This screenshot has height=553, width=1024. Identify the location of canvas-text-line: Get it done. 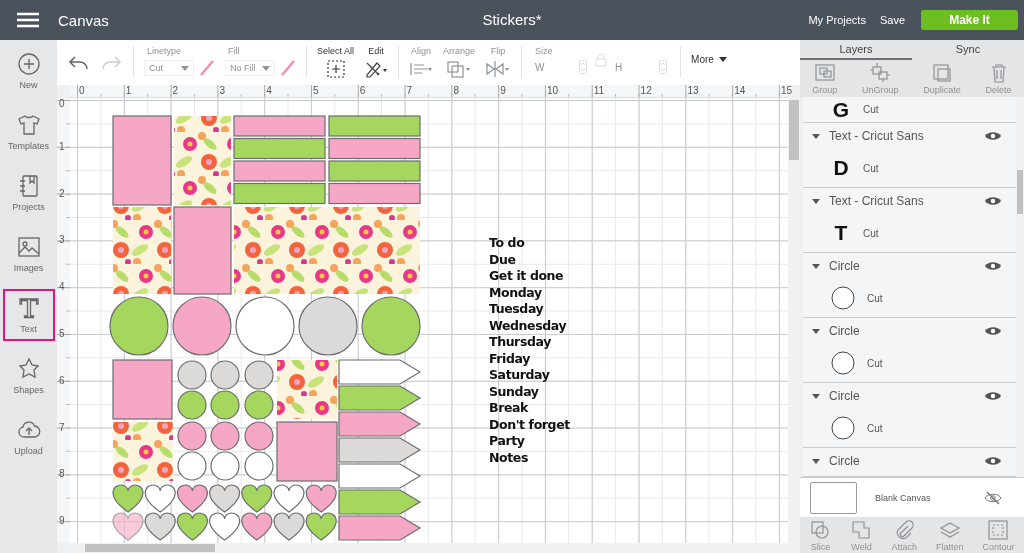
(527, 276).